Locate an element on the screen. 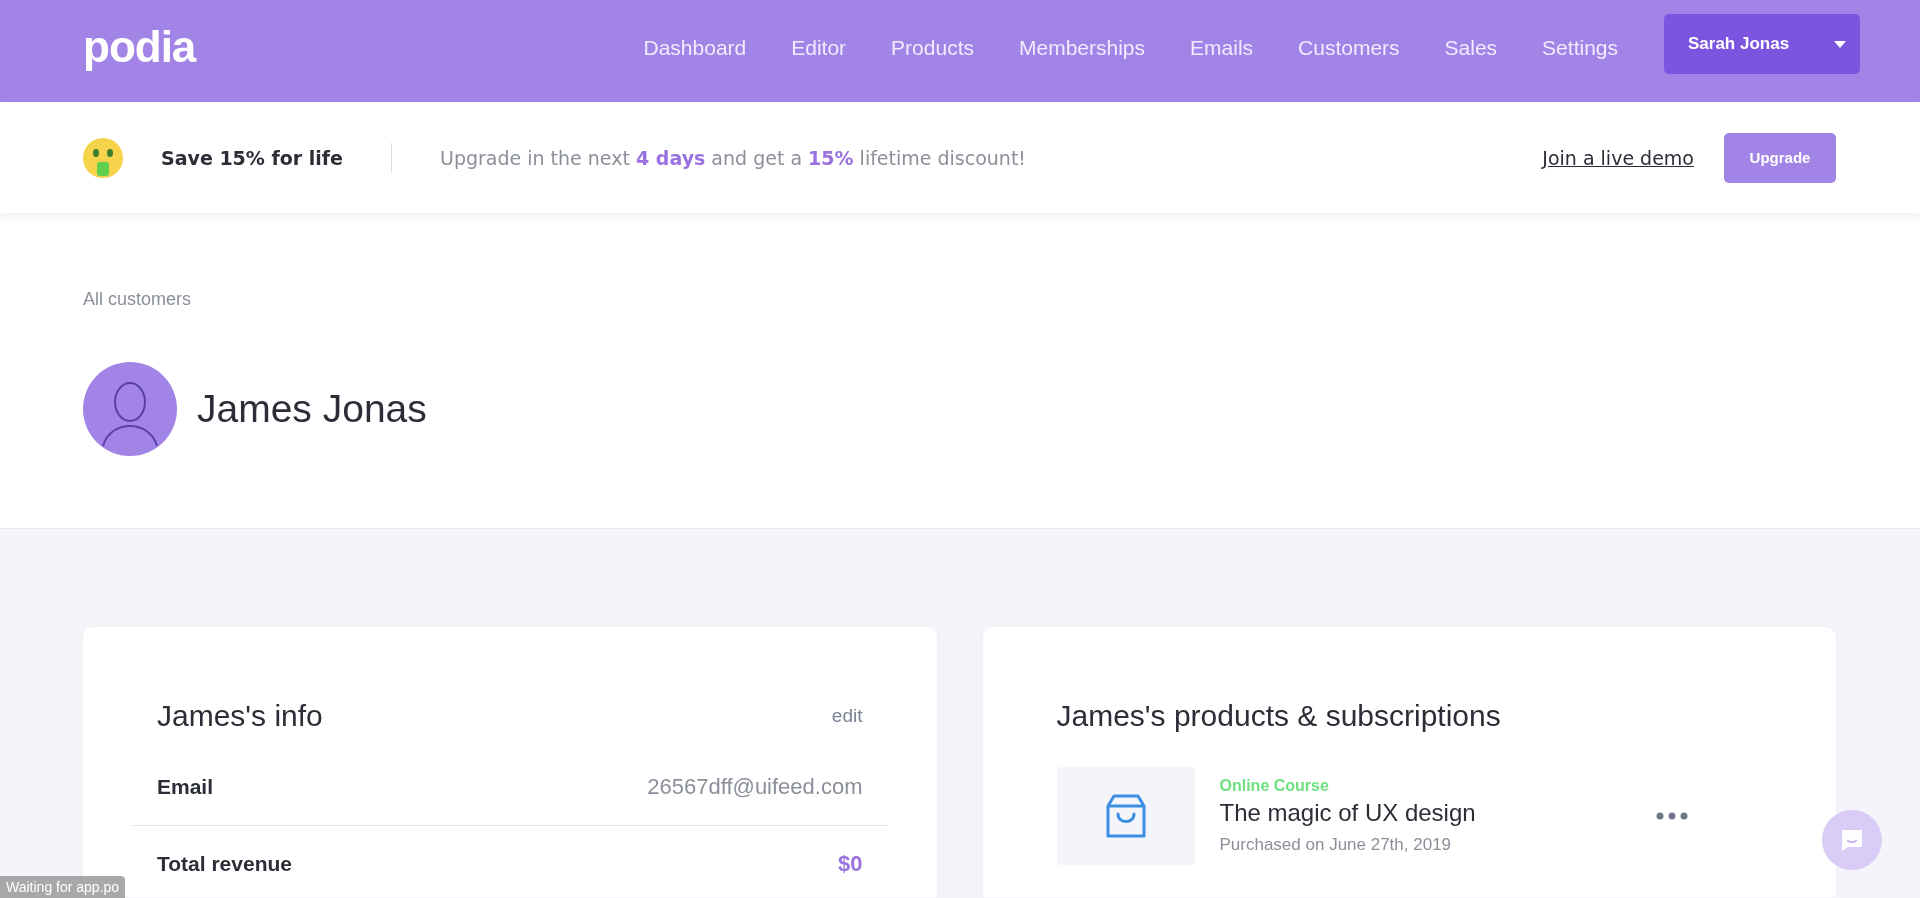  browser-status-text: Waiting for app.po is located at coordinates (63, 887).